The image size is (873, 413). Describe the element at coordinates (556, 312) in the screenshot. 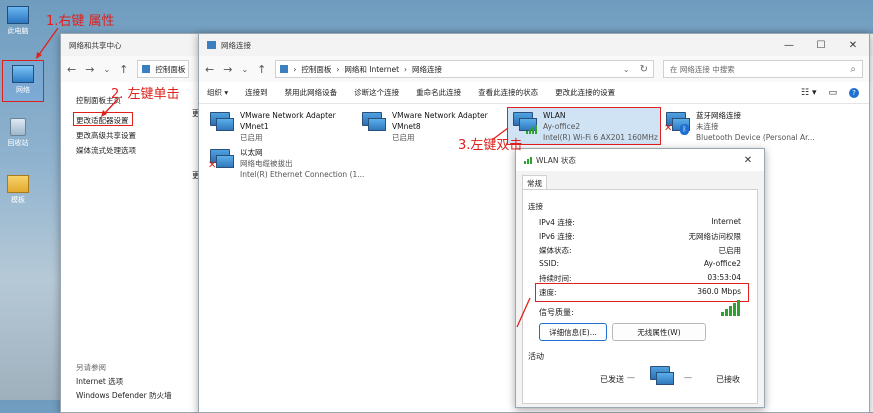

I see `signal-quality-label: 信号质量:` at that location.